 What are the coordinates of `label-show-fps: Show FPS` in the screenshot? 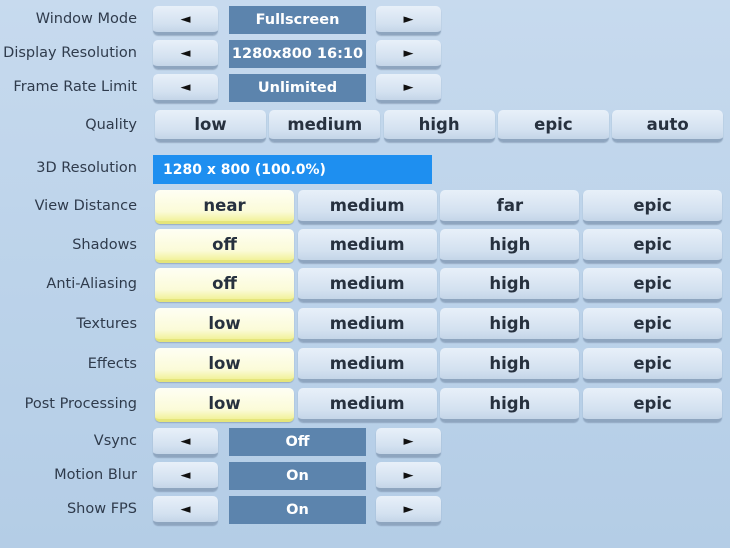 It's located at (101, 509).